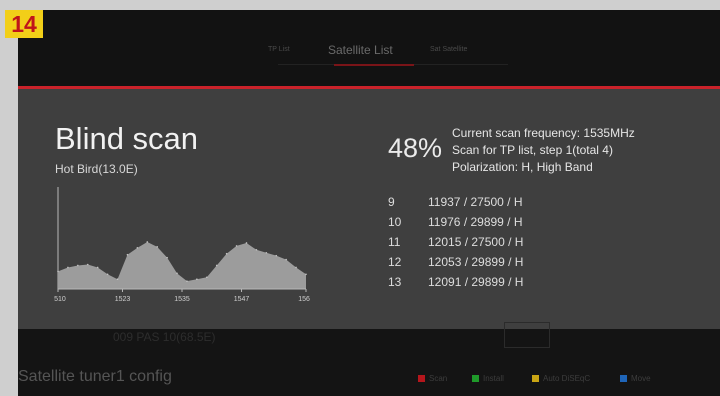 This screenshot has height=396, width=720. What do you see at coordinates (60, 299) in the screenshot?
I see `x-tick-label: 1510` at bounding box center [60, 299].